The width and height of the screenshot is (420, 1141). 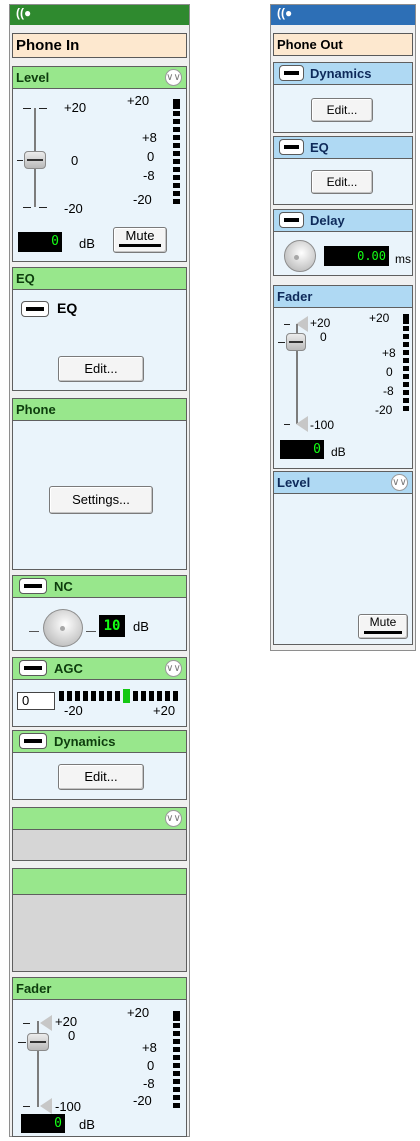 I want to click on out-fader-scale-left-3: -100, so click(x=322, y=425).